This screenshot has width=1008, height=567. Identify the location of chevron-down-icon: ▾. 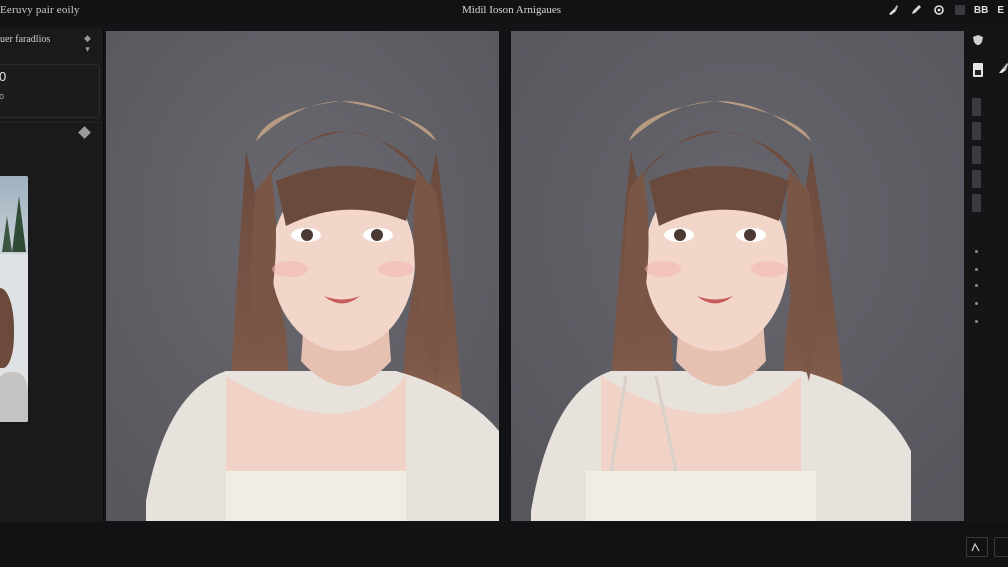
(87, 49).